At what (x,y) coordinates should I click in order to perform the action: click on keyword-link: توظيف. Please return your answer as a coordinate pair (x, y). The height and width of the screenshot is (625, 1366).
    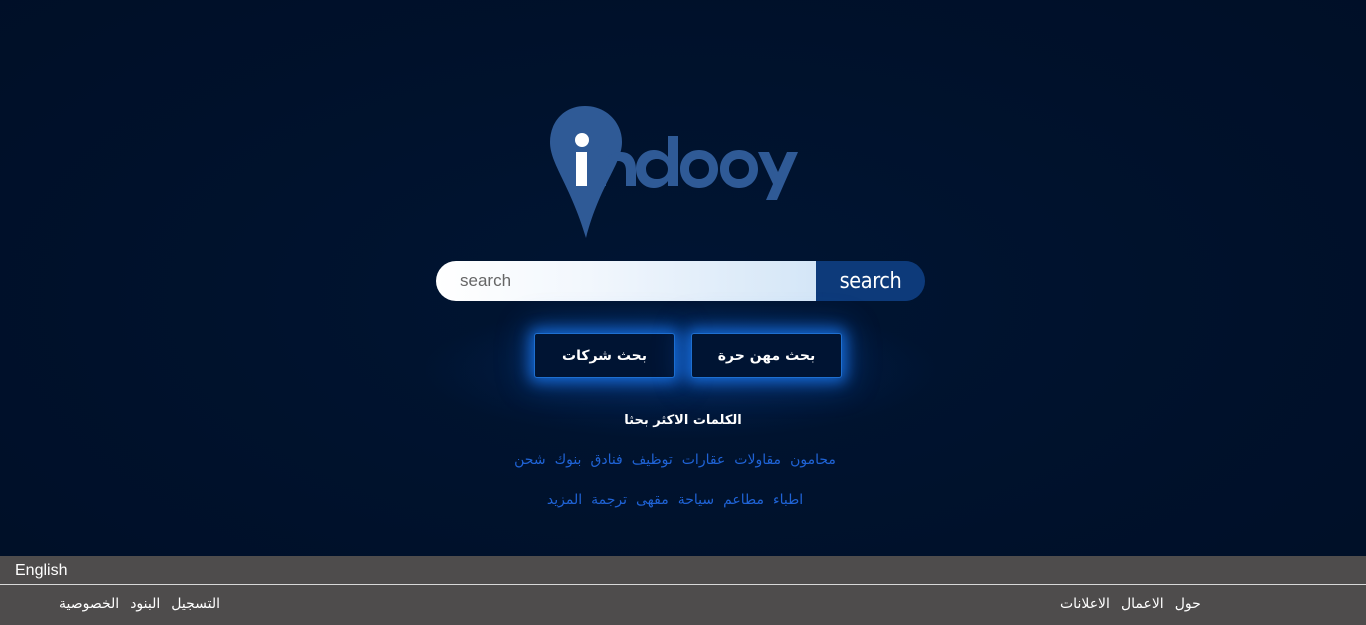
    Looking at the image, I should click on (652, 460).